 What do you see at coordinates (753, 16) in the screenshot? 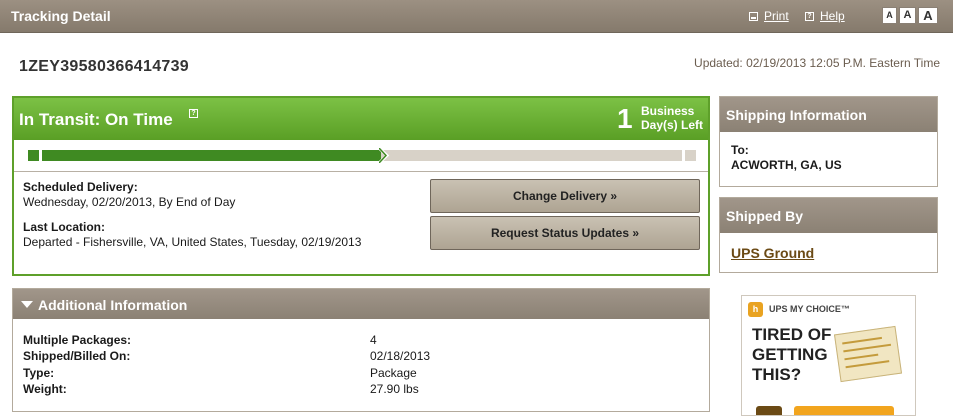
I see `print-icon` at bounding box center [753, 16].